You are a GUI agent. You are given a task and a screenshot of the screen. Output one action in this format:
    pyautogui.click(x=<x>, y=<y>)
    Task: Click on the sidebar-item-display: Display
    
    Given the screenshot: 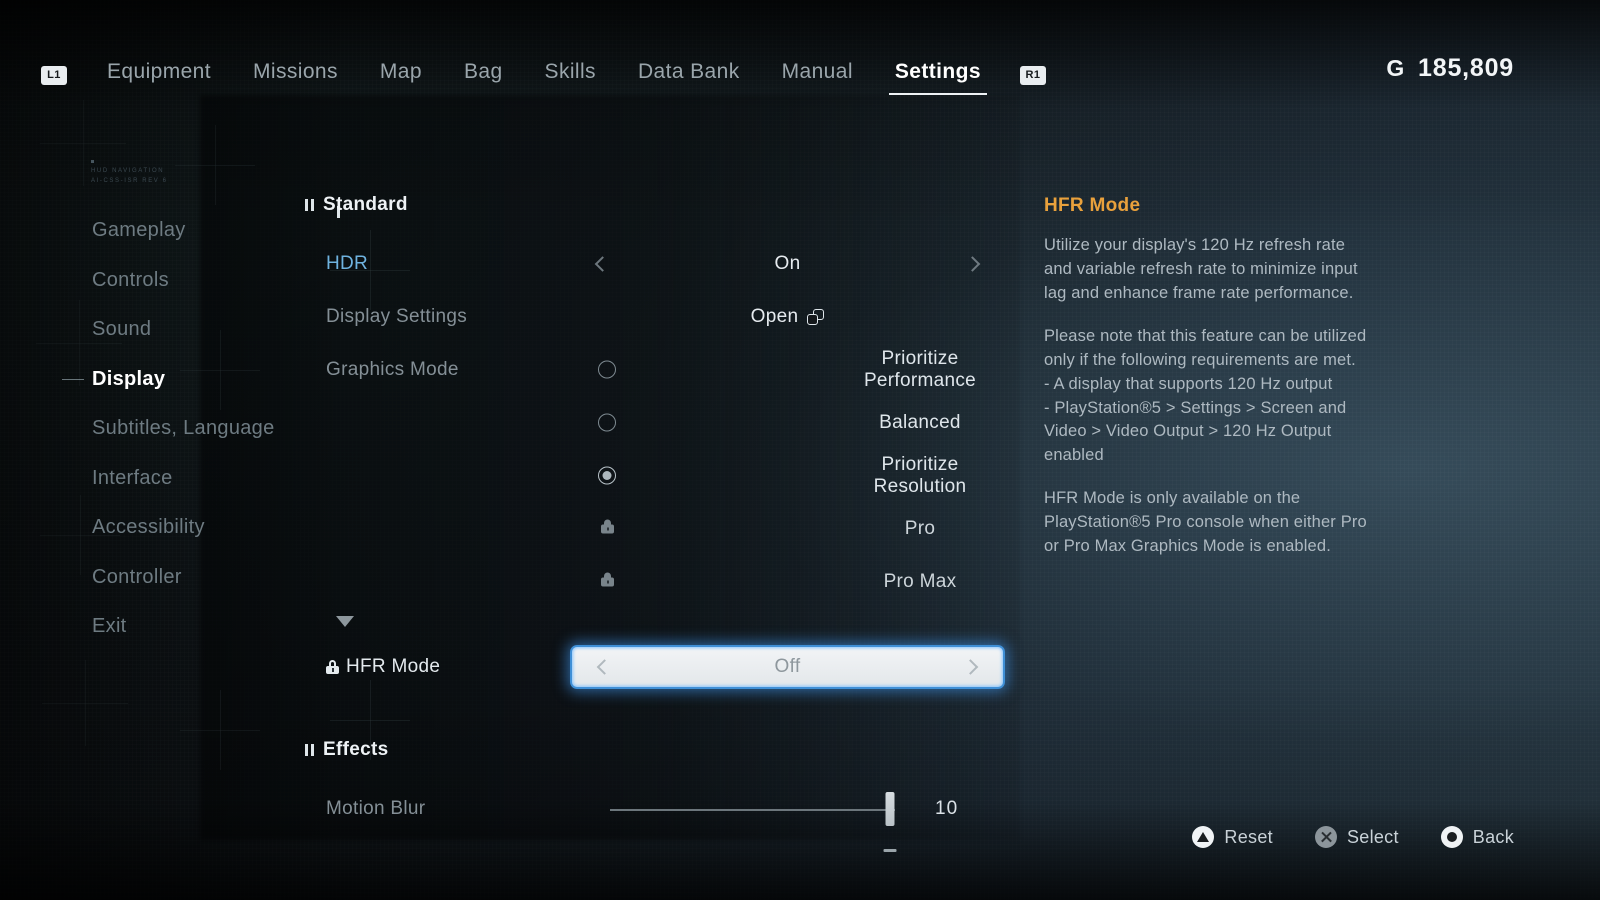 What is the action you would take?
    pyautogui.click(x=197, y=380)
    